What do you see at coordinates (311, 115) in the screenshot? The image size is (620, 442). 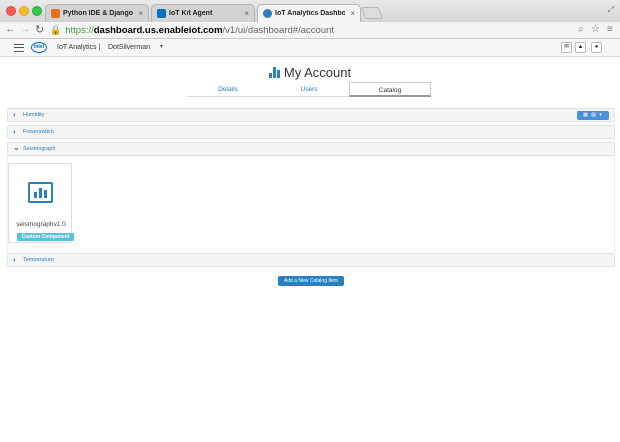 I see `catalog-section-humidity: › Humidity ▦ ▤ ▾` at bounding box center [311, 115].